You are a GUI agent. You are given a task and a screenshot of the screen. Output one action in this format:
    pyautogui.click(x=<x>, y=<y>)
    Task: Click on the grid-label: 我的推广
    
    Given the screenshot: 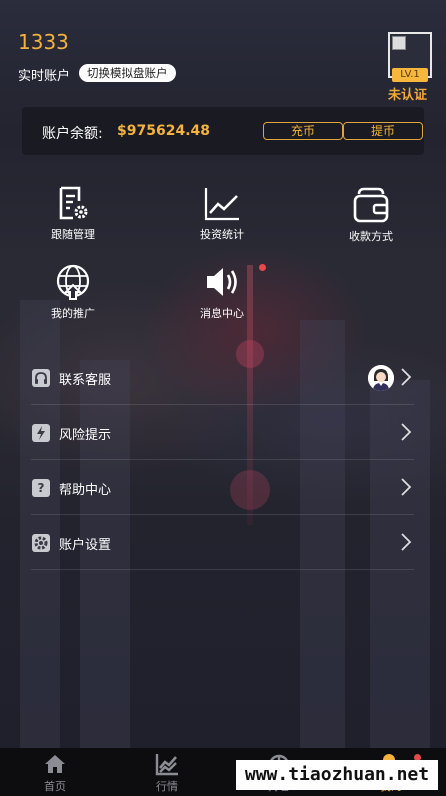 What is the action you would take?
    pyautogui.click(x=73, y=313)
    